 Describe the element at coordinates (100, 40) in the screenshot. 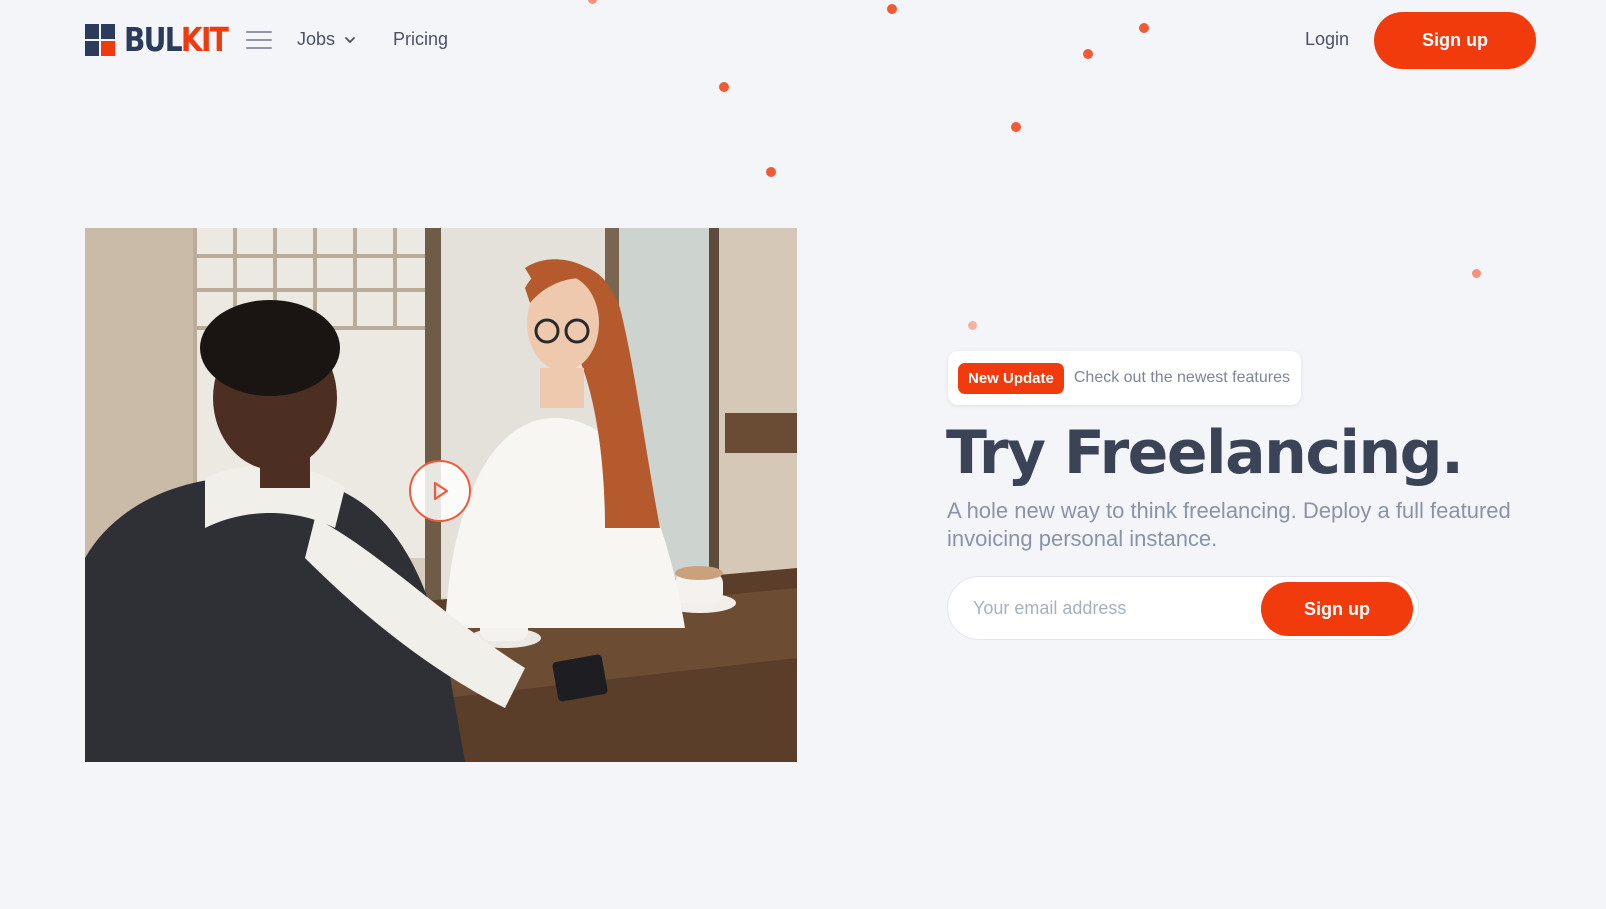

I see `logo-mark-icon` at that location.